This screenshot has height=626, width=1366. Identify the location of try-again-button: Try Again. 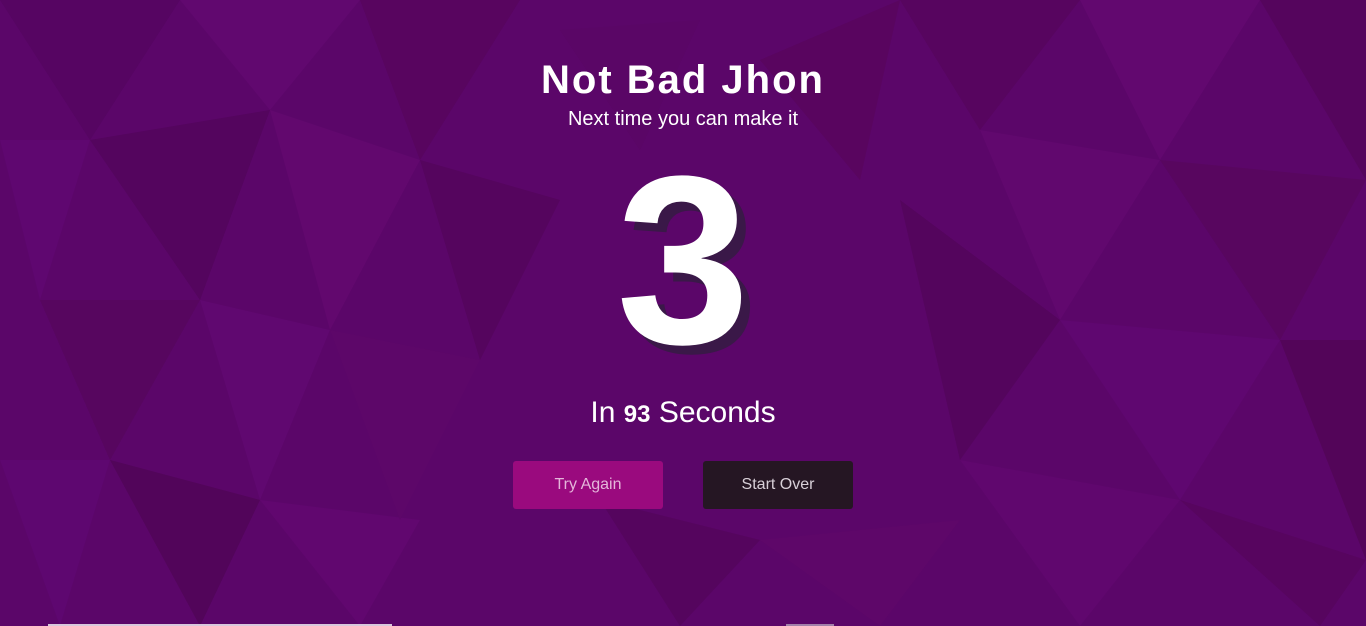
(588, 485).